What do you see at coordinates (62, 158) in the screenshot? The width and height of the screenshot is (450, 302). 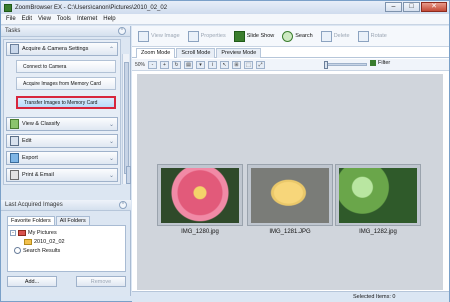 I see `task-export: Export ⌄` at bounding box center [62, 158].